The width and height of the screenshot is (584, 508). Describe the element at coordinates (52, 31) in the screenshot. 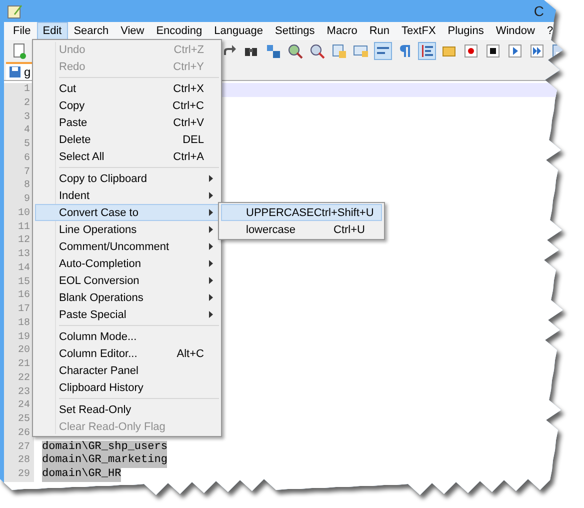

I see `menu-item: Edit` at that location.